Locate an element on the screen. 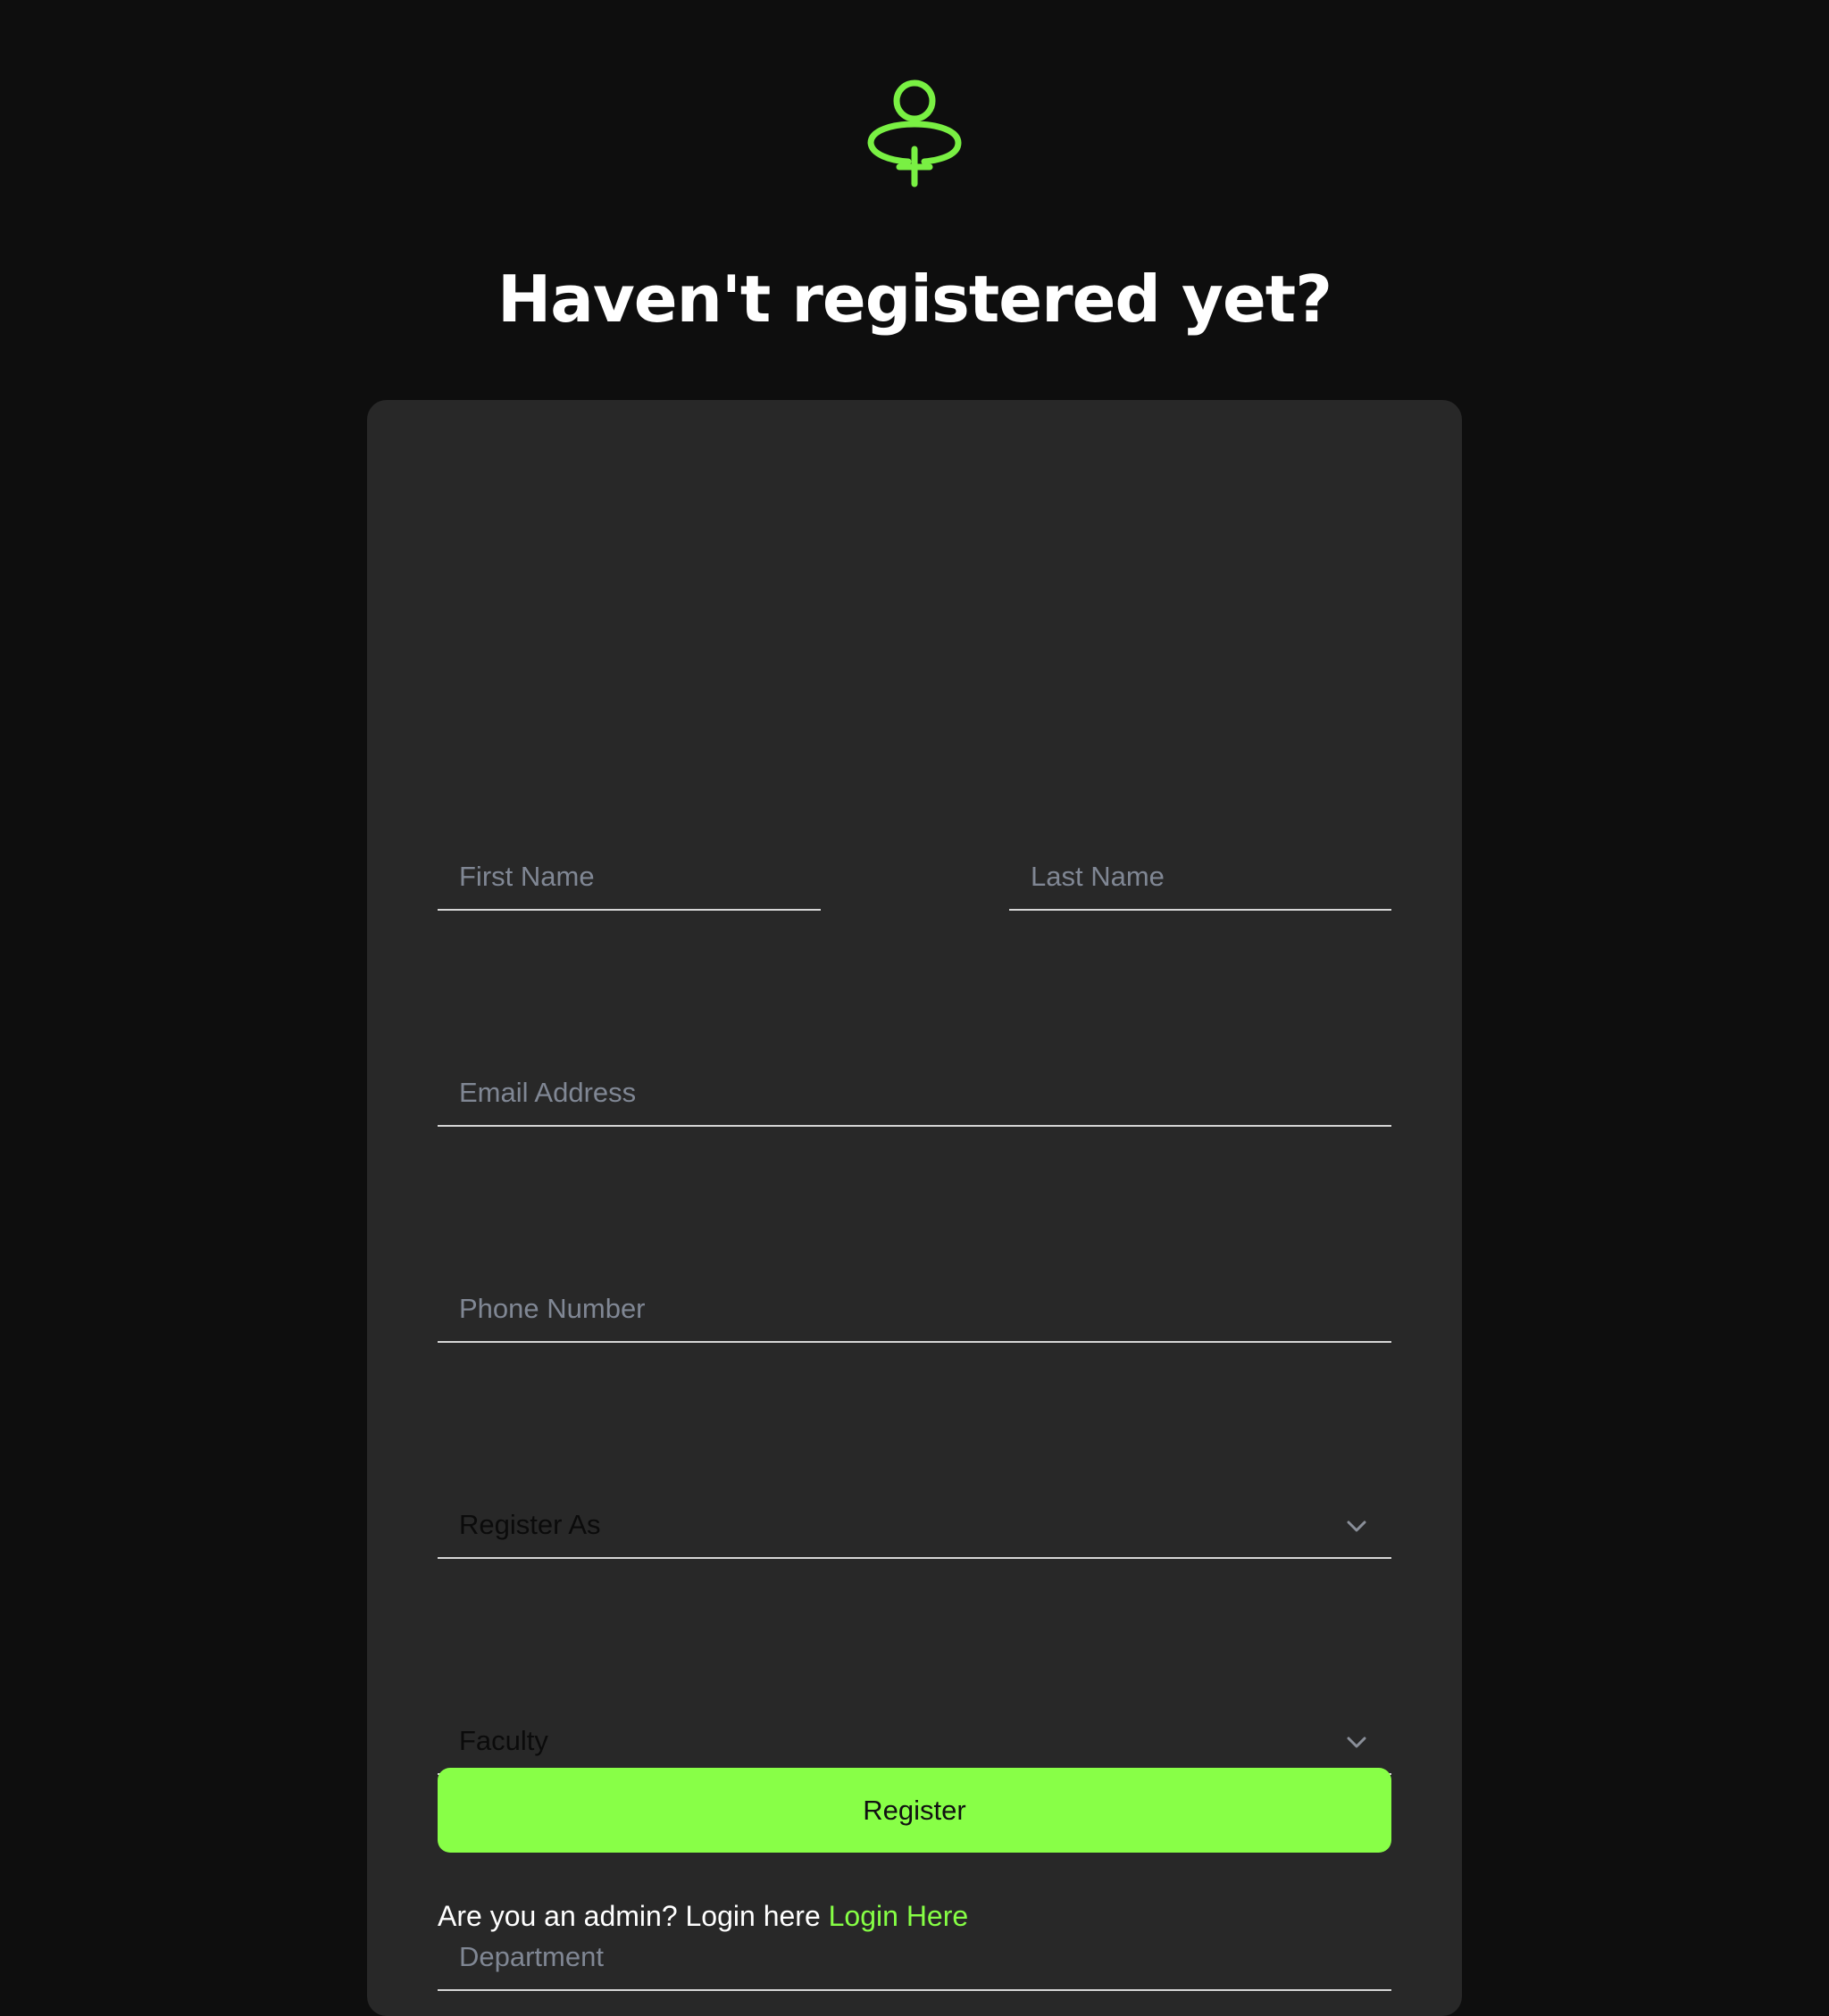 This screenshot has height=2016, width=1829. admin-login-prompt: Are you an admin? Login here Login Here is located at coordinates (703, 1916).